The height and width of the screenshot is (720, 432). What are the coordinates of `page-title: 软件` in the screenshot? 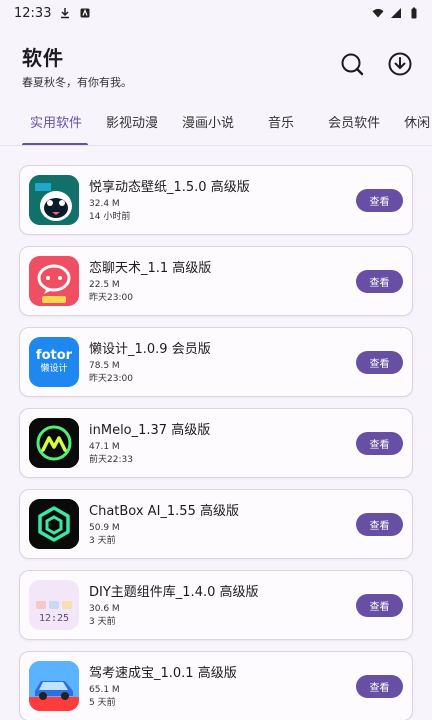 It's located at (43, 58).